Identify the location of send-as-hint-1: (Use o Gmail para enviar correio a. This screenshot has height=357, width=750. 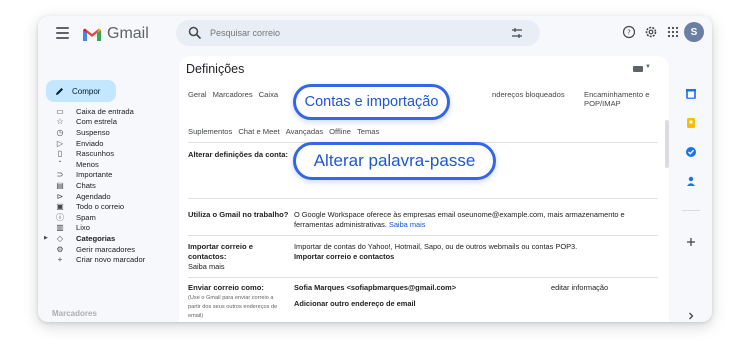
(231, 298).